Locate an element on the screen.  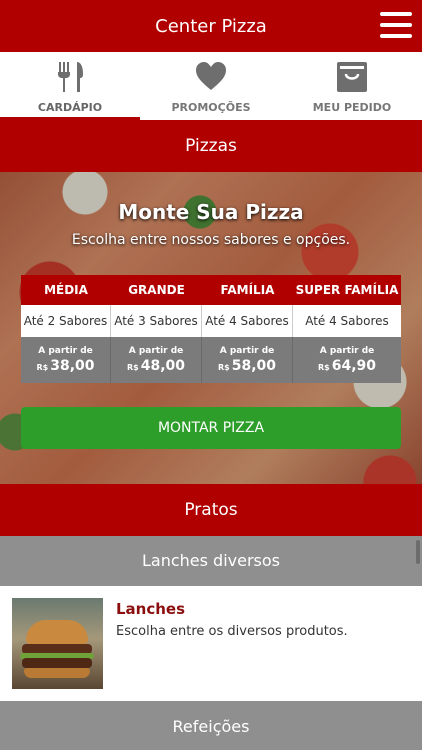
price-cell: A partir de R$ 48,00 is located at coordinates (156, 360).